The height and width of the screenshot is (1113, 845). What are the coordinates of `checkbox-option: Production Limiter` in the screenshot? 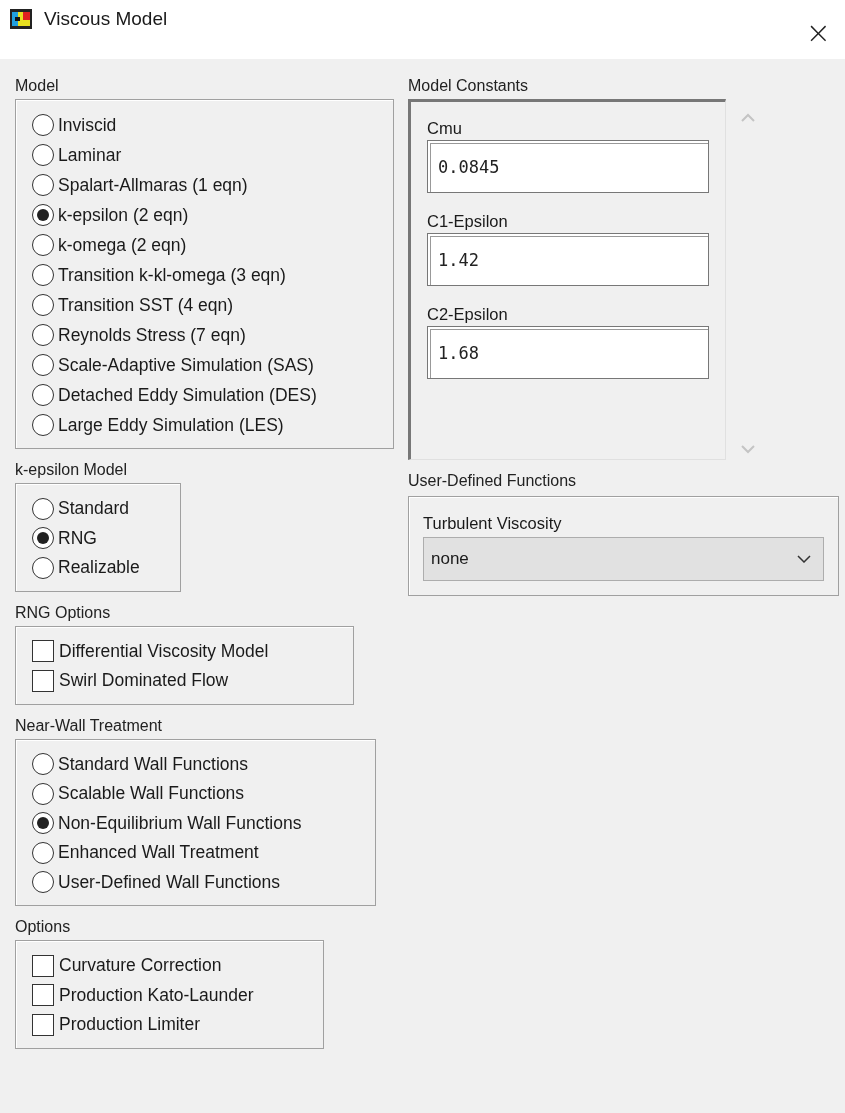 It's located at (172, 1025).